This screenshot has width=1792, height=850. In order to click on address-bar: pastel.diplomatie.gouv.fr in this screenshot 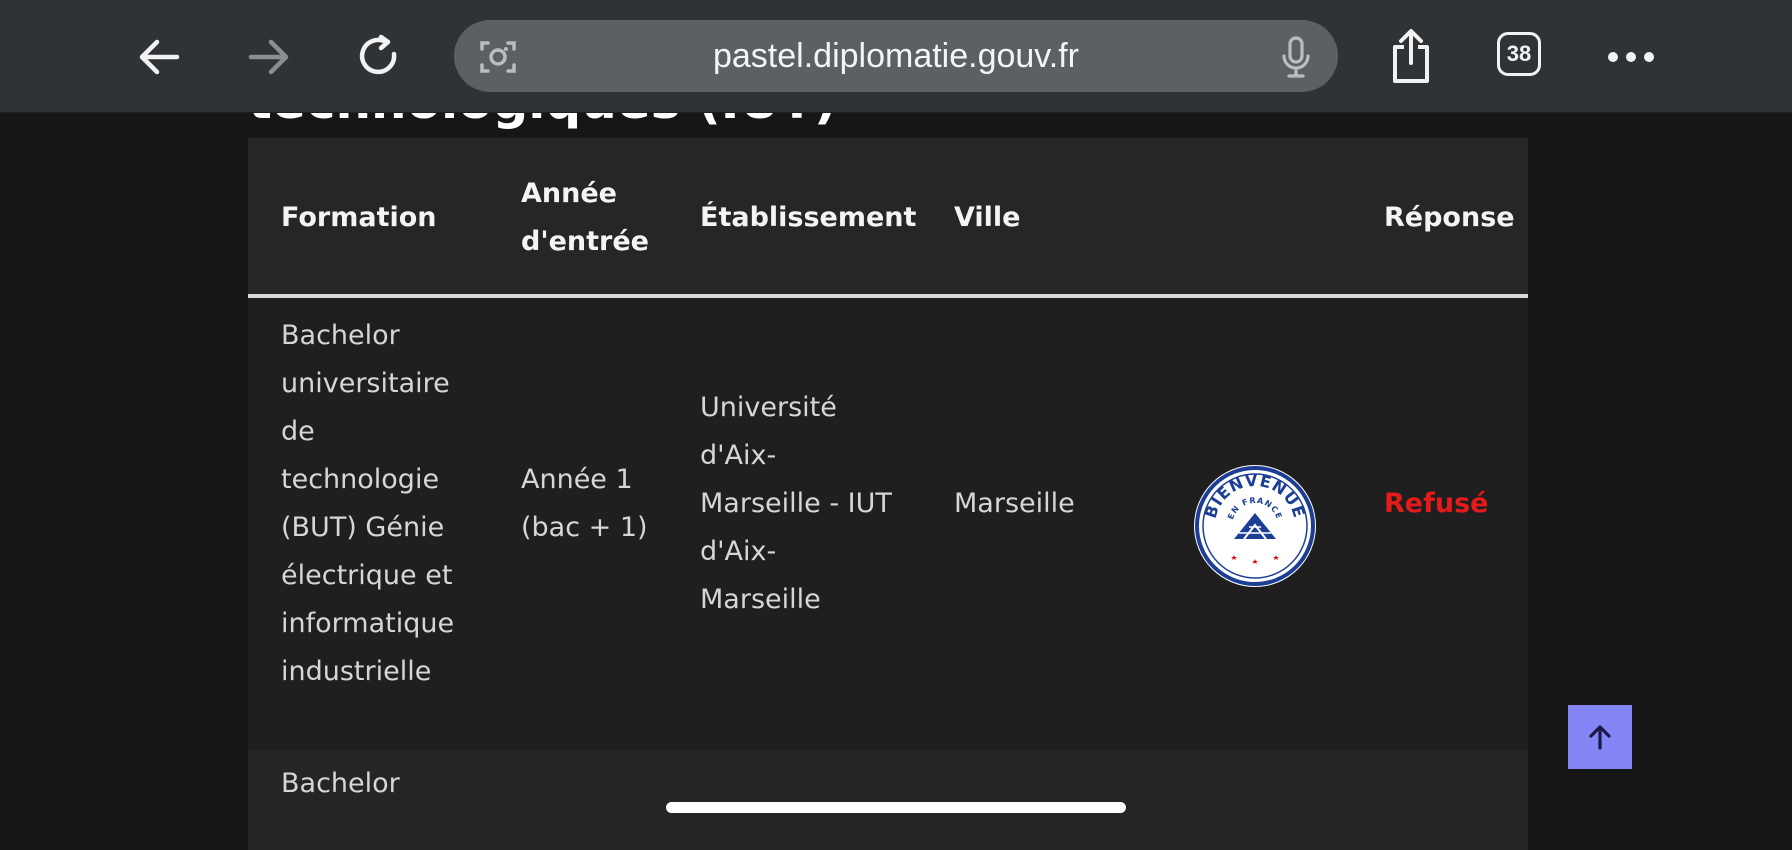, I will do `click(896, 56)`.